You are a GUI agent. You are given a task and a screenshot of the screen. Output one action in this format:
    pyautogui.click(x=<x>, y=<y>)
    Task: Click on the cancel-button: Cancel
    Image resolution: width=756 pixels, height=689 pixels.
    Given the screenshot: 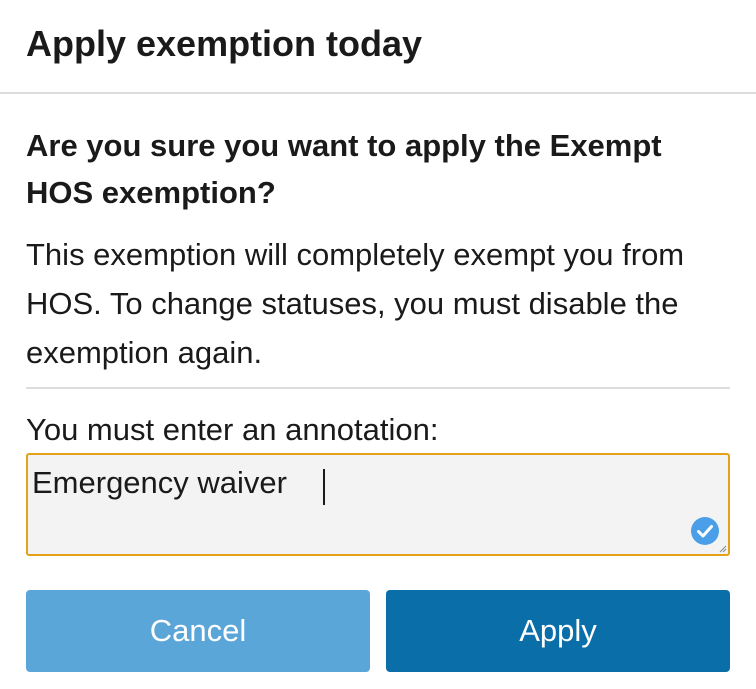 What is the action you would take?
    pyautogui.click(x=198, y=631)
    